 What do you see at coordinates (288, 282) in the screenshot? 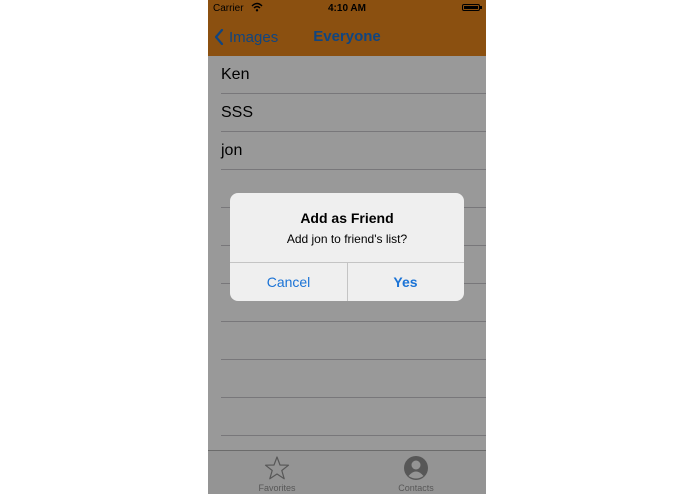
I see `cancel-button: Cancel` at bounding box center [288, 282].